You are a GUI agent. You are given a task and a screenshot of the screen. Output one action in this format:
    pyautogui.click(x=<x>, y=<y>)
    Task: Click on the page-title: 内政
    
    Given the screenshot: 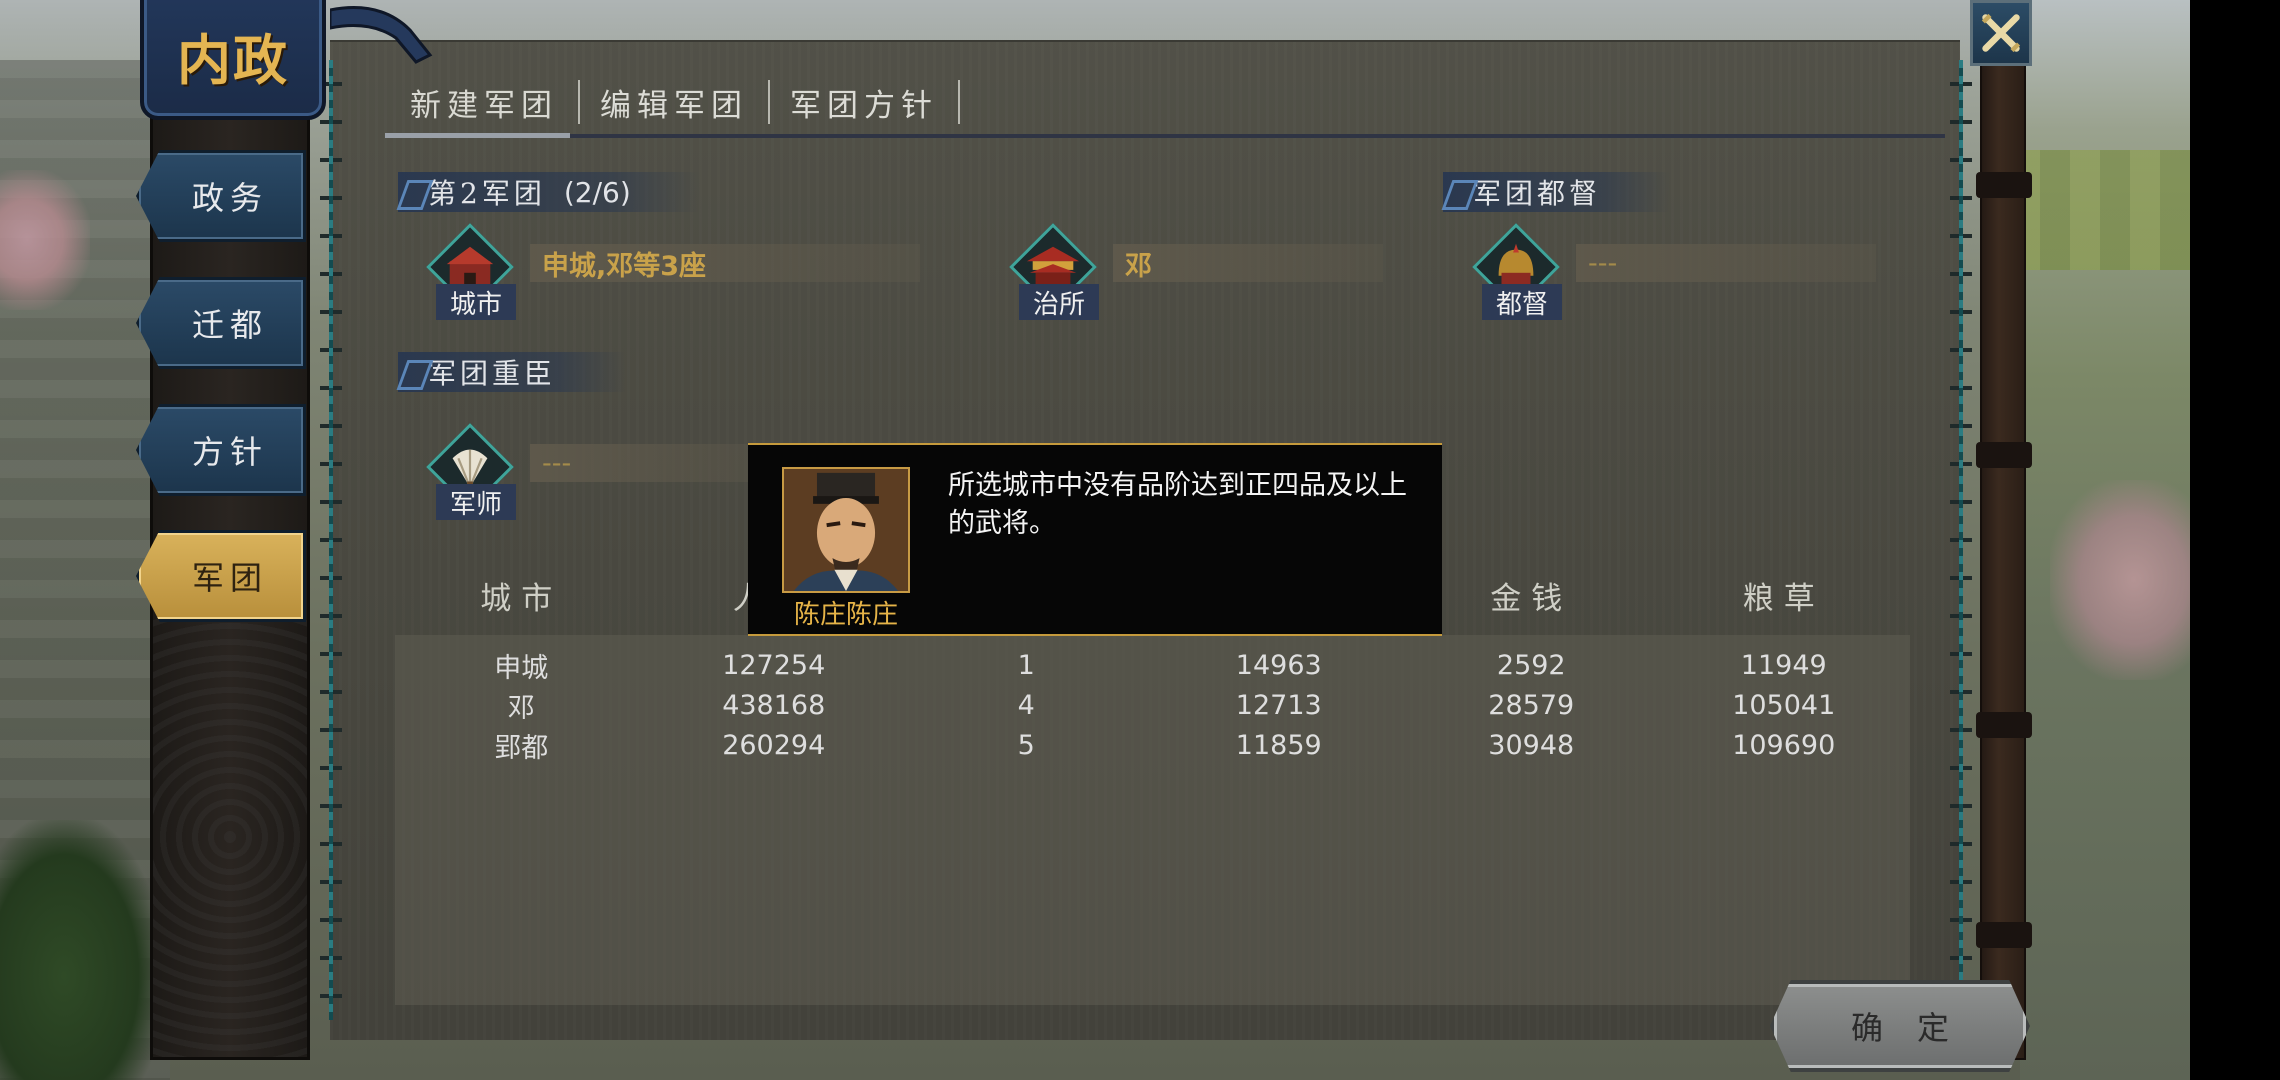 What is the action you would take?
    pyautogui.click(x=233, y=59)
    